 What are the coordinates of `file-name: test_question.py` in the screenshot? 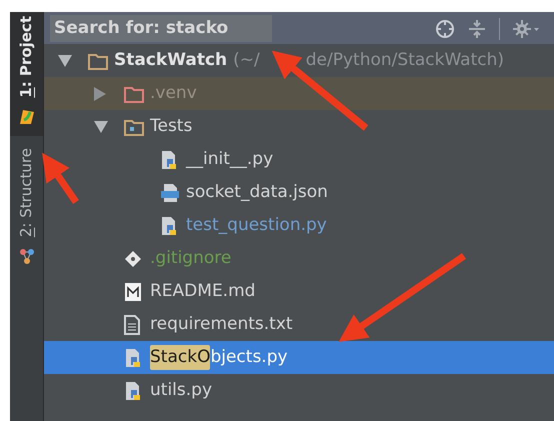 It's located at (256, 225).